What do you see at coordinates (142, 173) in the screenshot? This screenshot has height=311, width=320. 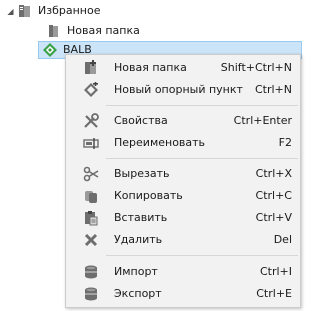 I see `menu-item-label: Вырезать` at bounding box center [142, 173].